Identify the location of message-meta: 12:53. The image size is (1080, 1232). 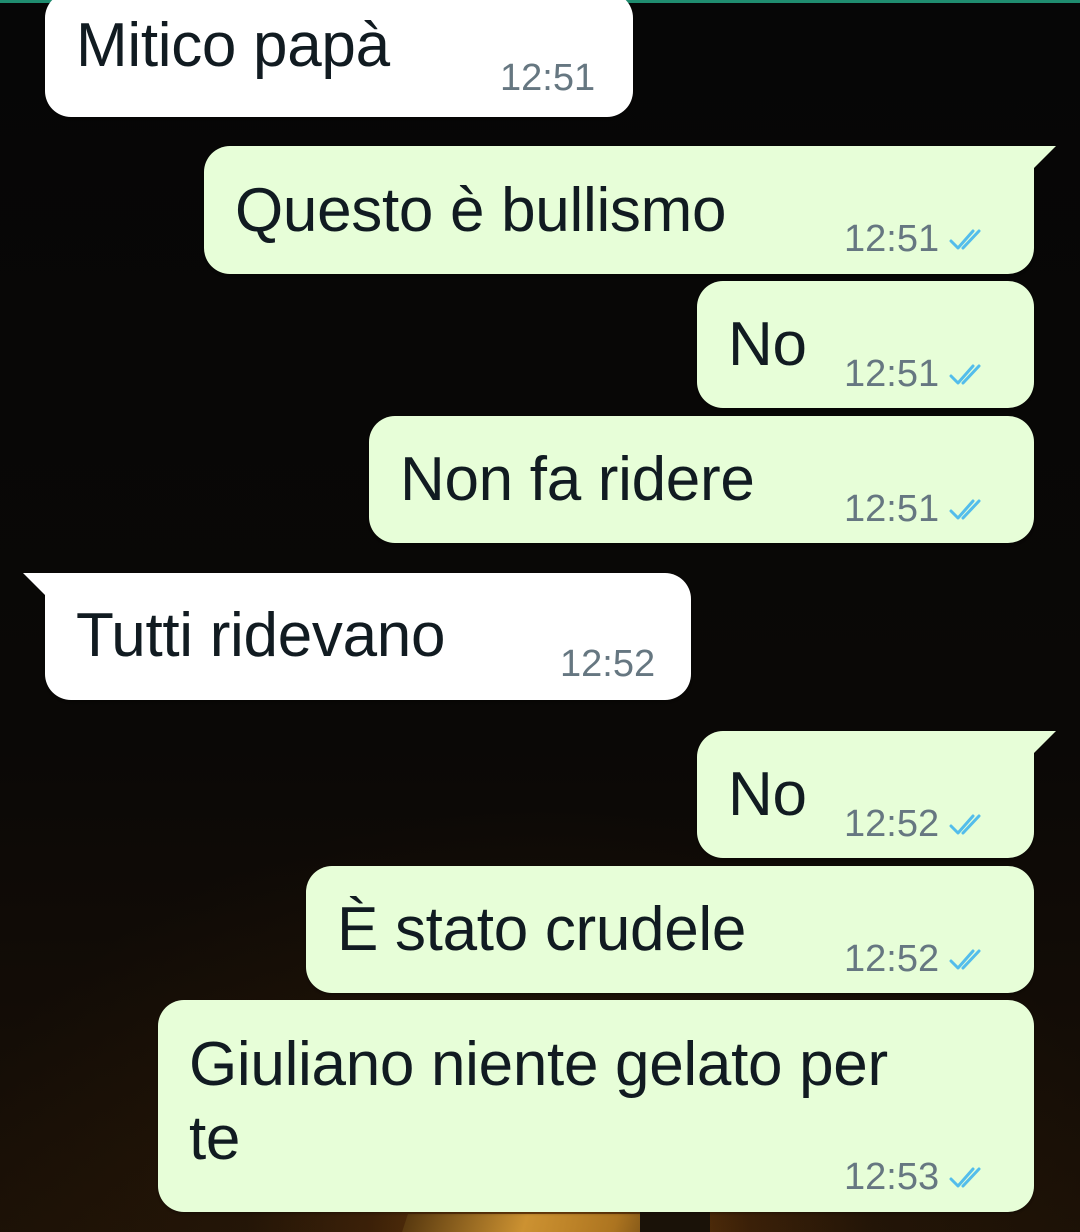
(916, 1177).